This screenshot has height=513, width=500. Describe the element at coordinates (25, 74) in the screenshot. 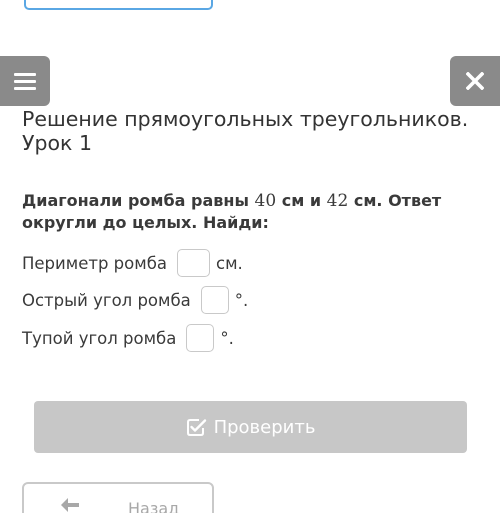

I see `hamburger-icon` at that location.